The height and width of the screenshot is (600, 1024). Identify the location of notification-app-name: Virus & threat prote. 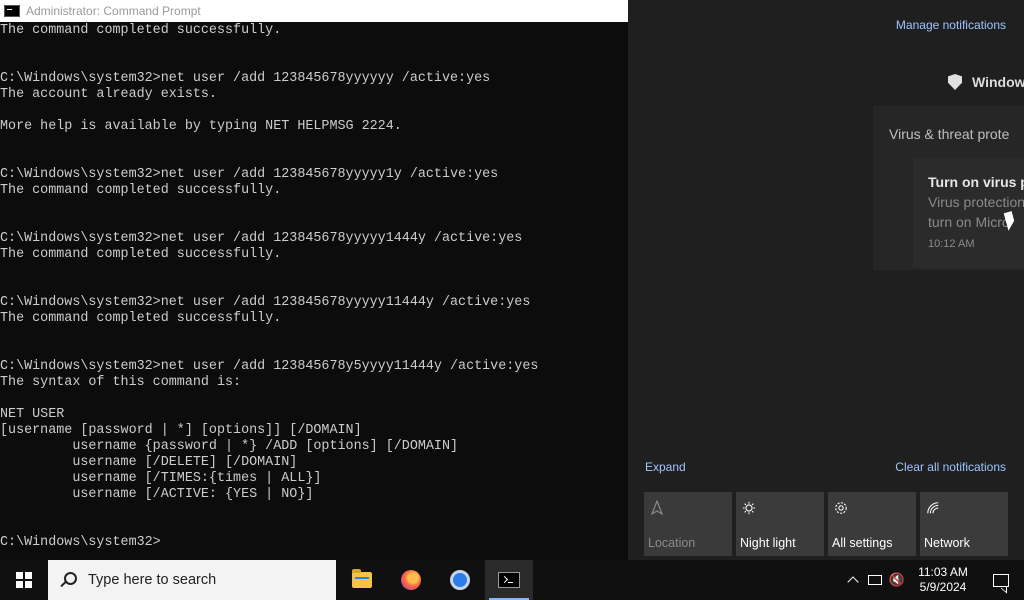
(949, 134).